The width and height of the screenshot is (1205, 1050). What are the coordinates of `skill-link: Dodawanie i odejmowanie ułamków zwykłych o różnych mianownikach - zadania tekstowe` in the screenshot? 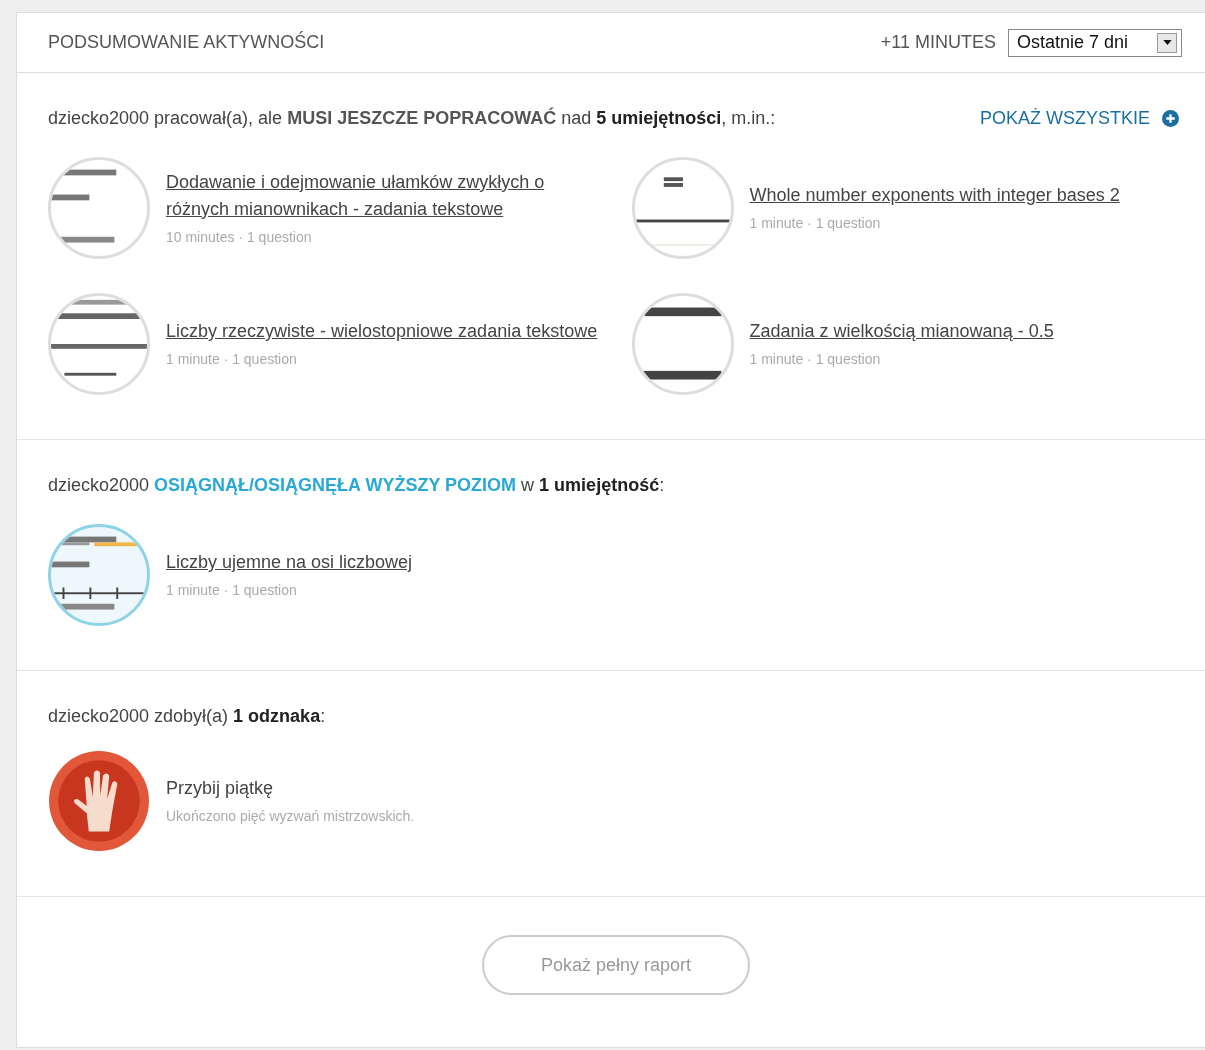 It's located at (384, 195).